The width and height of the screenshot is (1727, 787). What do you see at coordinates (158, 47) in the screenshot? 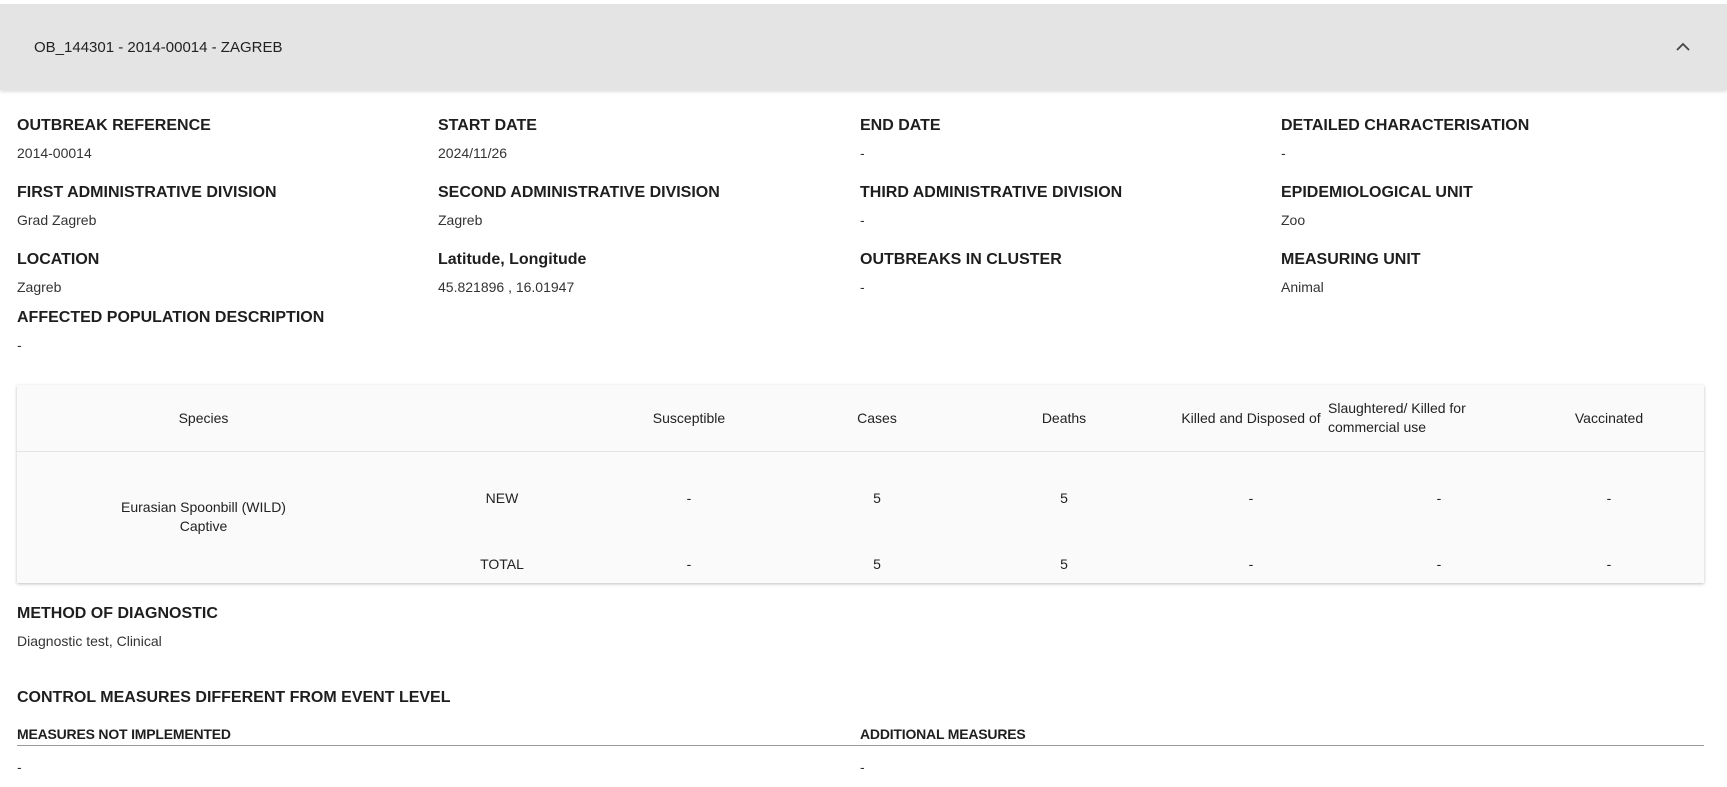
I see `panel-title: OB_144301 - 2014-00014 - ZAGREB` at bounding box center [158, 47].